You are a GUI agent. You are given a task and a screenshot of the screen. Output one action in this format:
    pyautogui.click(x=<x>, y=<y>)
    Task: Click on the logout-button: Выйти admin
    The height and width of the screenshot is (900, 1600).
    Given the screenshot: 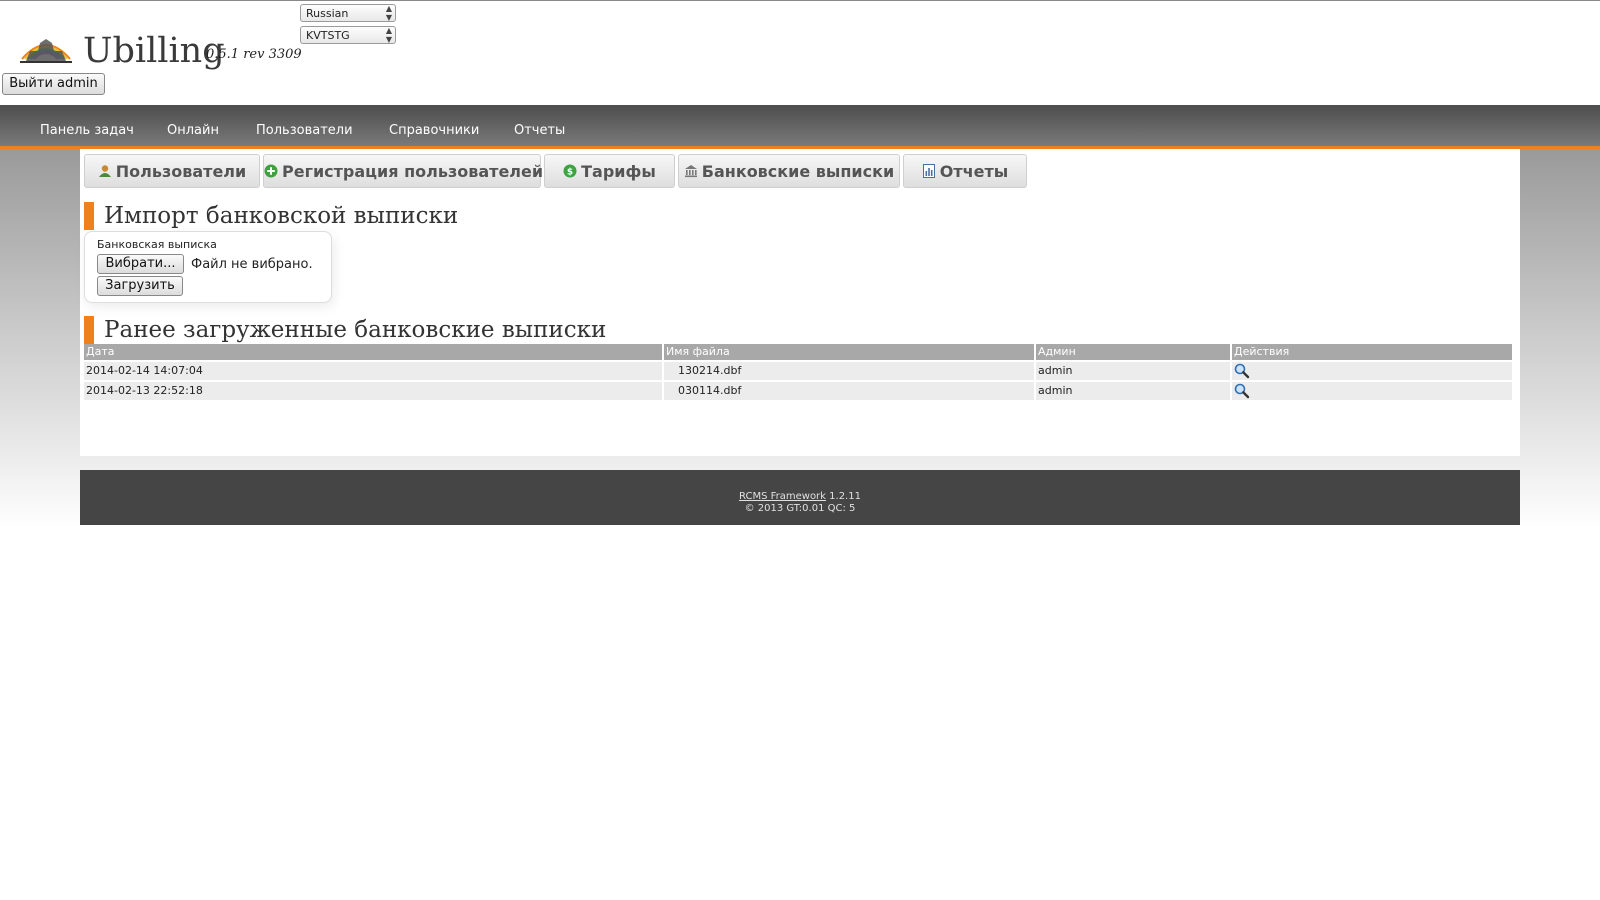 What is the action you would take?
    pyautogui.click(x=53, y=84)
    